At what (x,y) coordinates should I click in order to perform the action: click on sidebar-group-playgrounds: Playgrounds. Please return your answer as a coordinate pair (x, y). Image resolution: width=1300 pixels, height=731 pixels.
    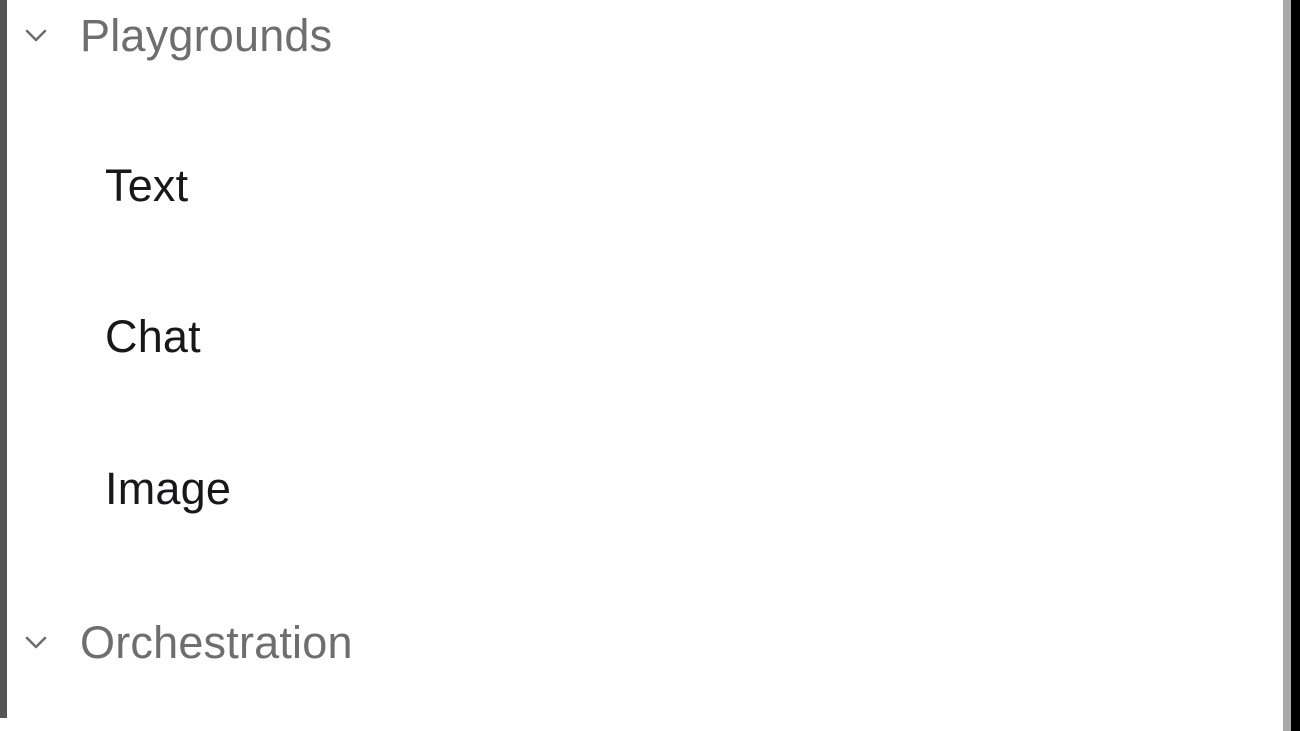
    Looking at the image, I should click on (507, 35).